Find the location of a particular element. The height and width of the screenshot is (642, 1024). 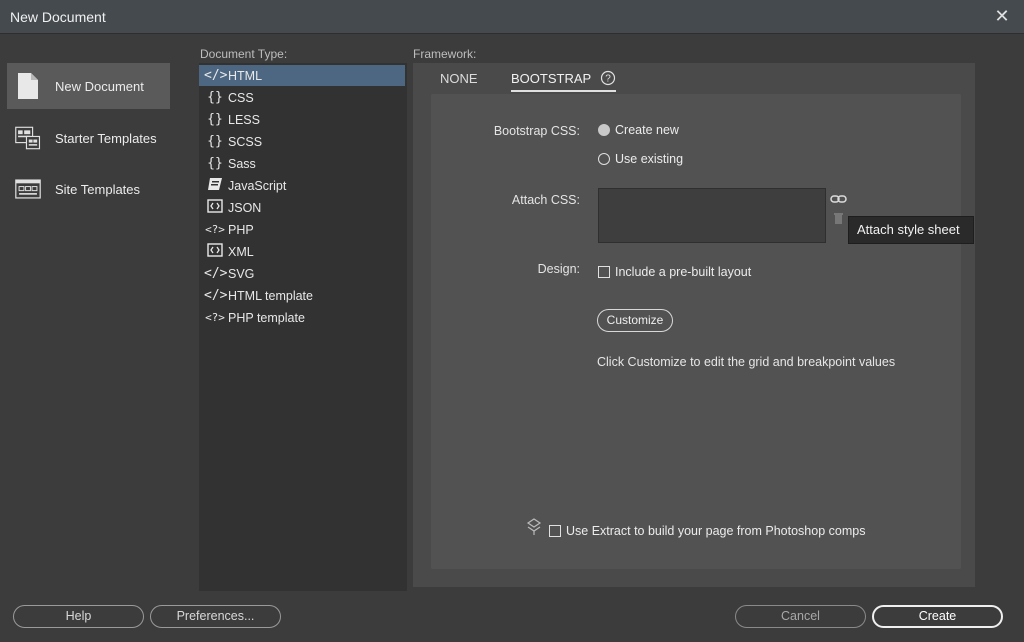

checkbox-label: Include a pre-built layout is located at coordinates (683, 272).